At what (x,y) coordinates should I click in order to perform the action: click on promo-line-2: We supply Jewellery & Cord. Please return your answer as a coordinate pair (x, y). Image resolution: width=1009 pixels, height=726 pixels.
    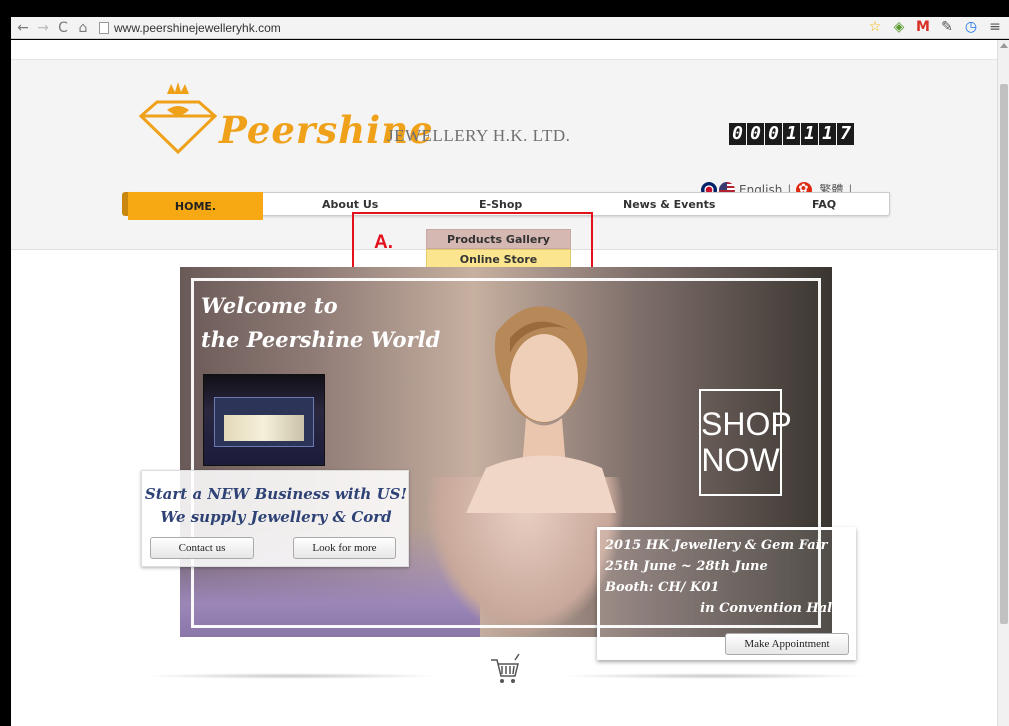
    Looking at the image, I should click on (276, 517).